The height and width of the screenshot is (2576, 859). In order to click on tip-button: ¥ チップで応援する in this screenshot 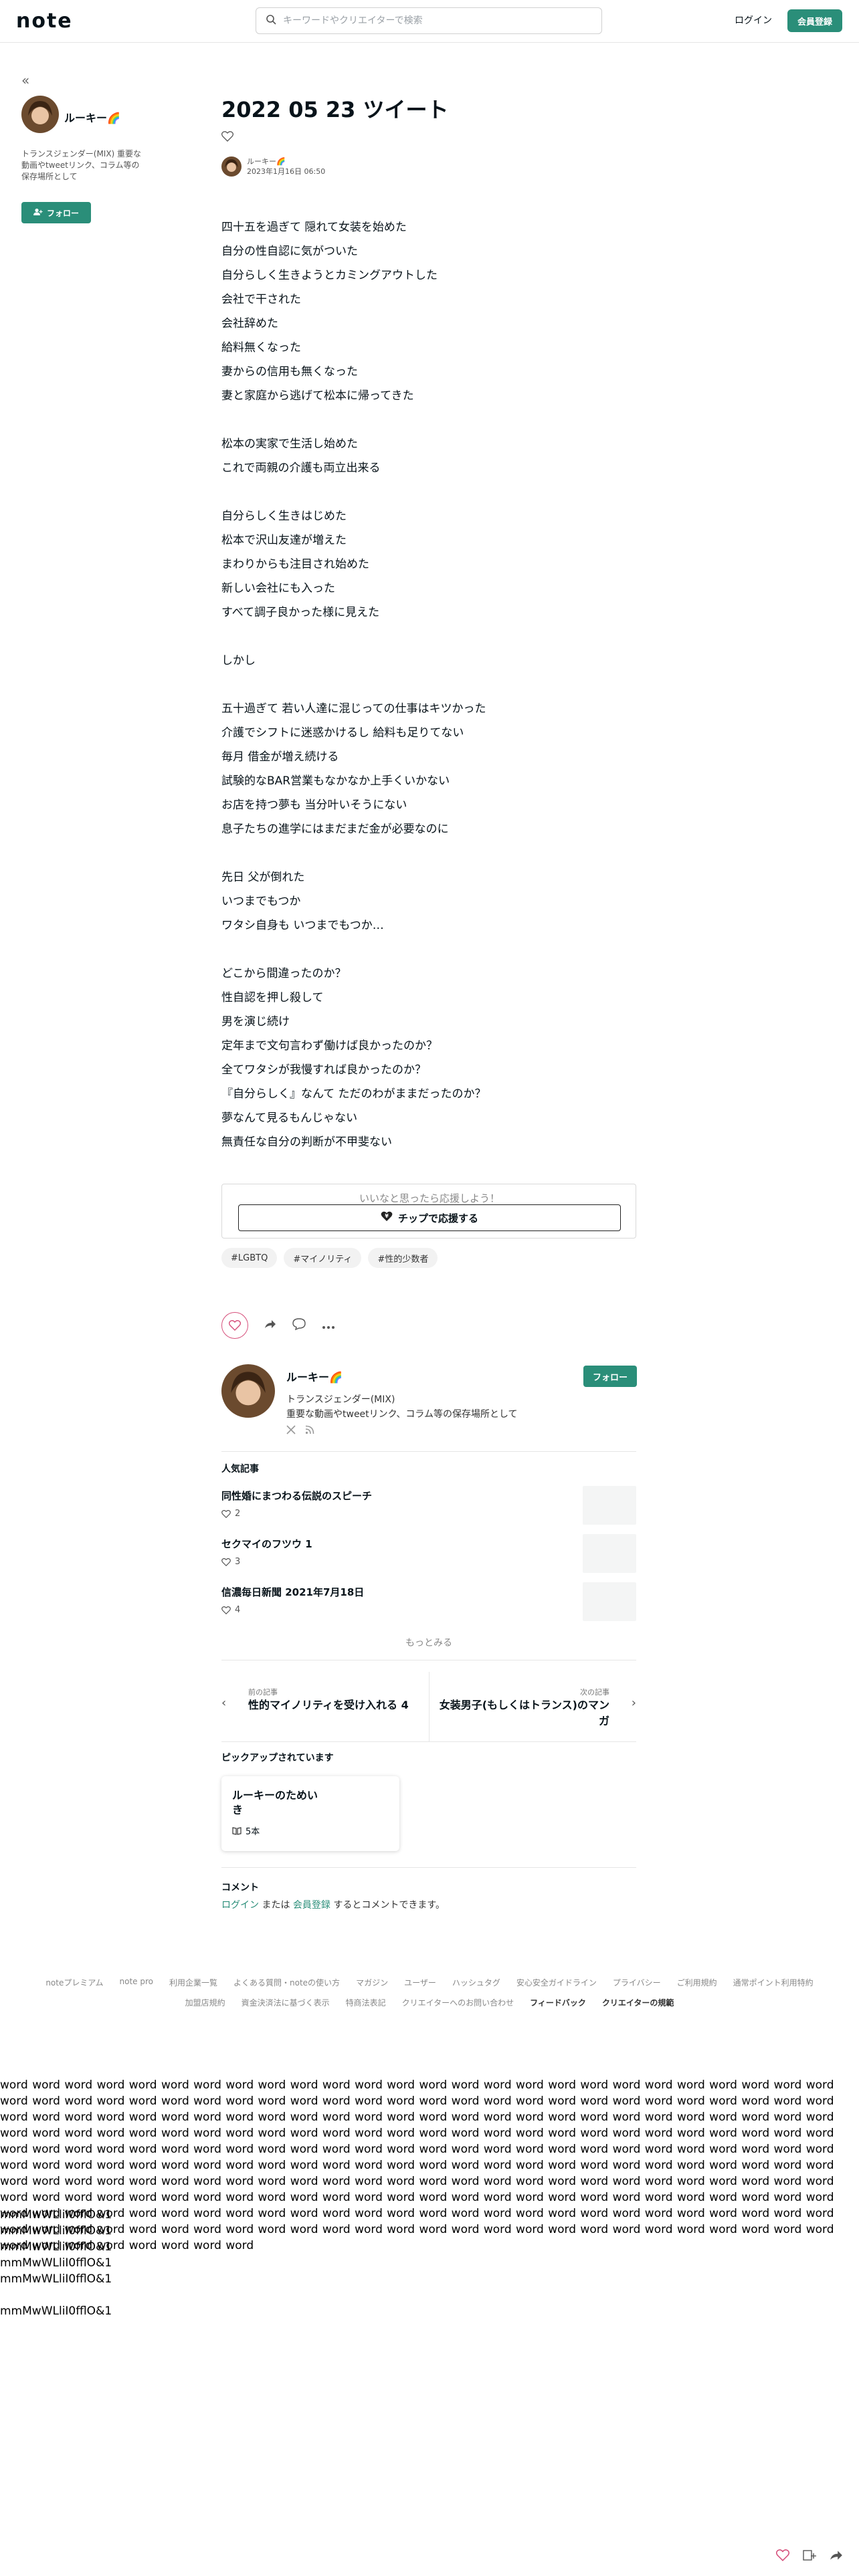, I will do `click(429, 1218)`.